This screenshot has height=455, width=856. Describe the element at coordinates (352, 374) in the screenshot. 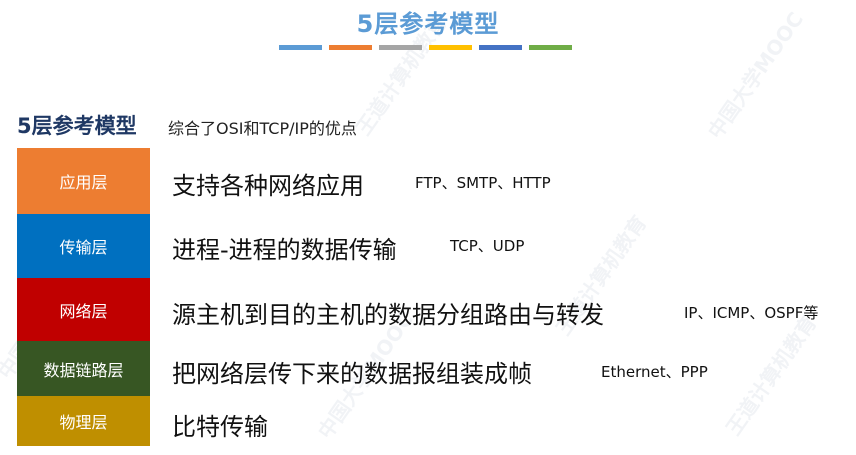

I see `layer-description: 把网络层传下来的数据报组装成帧` at that location.